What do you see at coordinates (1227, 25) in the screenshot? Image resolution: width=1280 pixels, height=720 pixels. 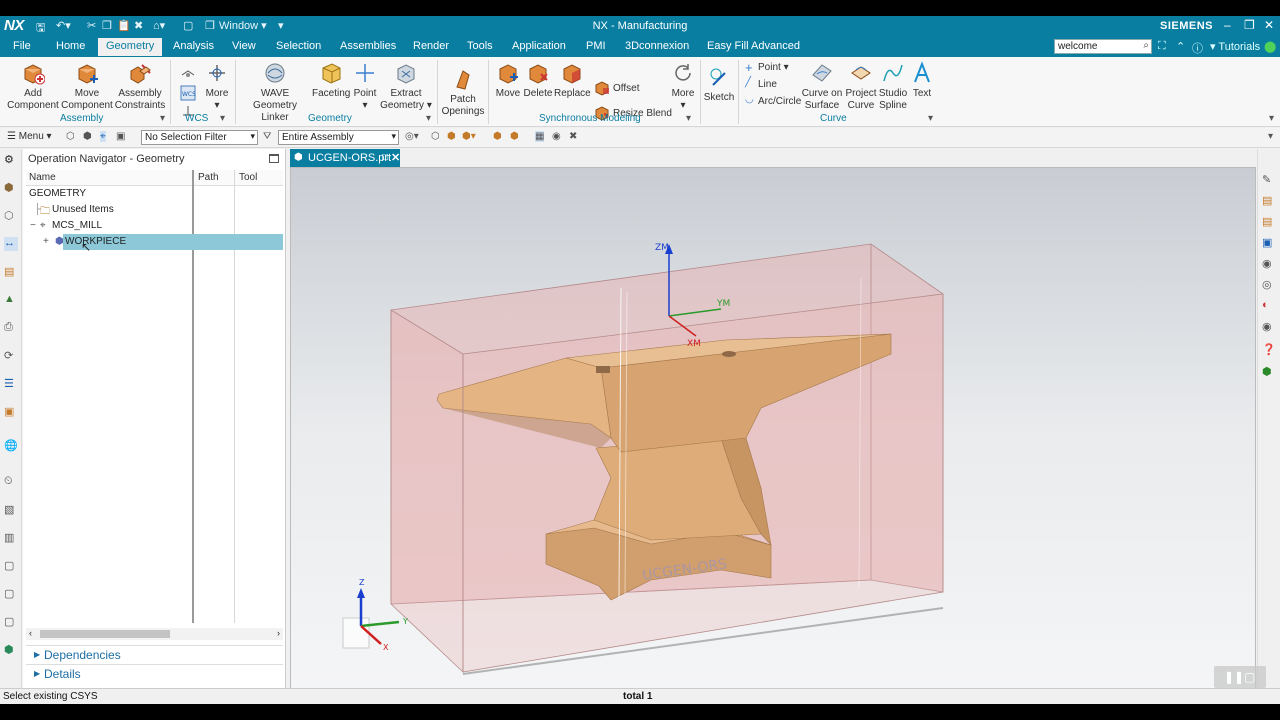 I see `minimize-button: –` at bounding box center [1227, 25].